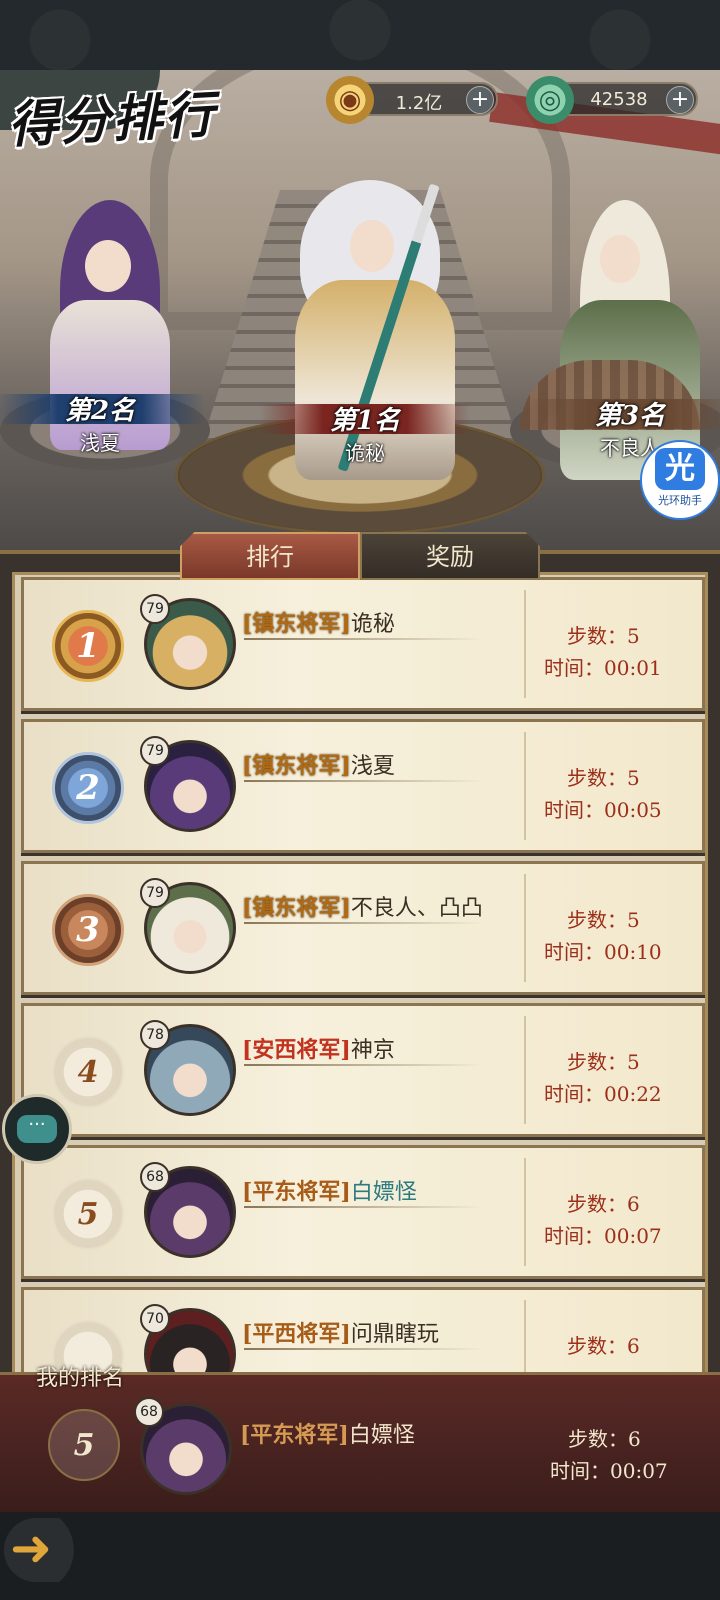  Describe the element at coordinates (49, 1550) in the screenshot. I see `back-arrow-button: ➜` at that location.